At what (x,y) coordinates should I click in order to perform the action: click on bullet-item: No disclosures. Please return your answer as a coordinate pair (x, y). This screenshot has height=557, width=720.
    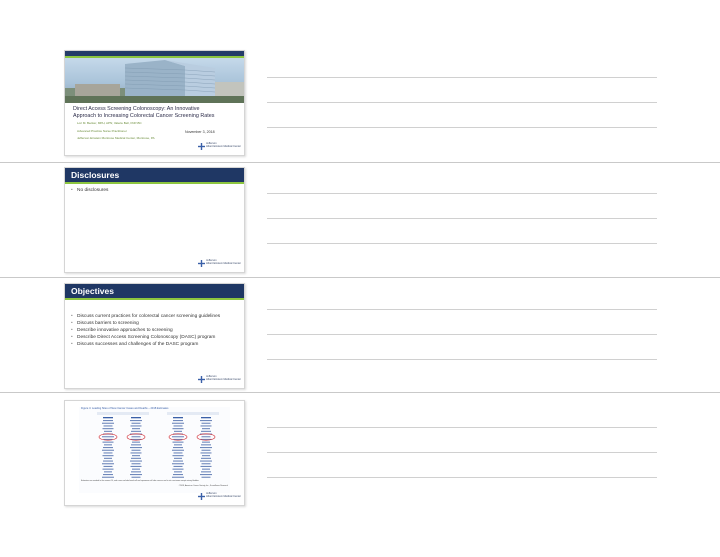
    Looking at the image, I should click on (155, 191).